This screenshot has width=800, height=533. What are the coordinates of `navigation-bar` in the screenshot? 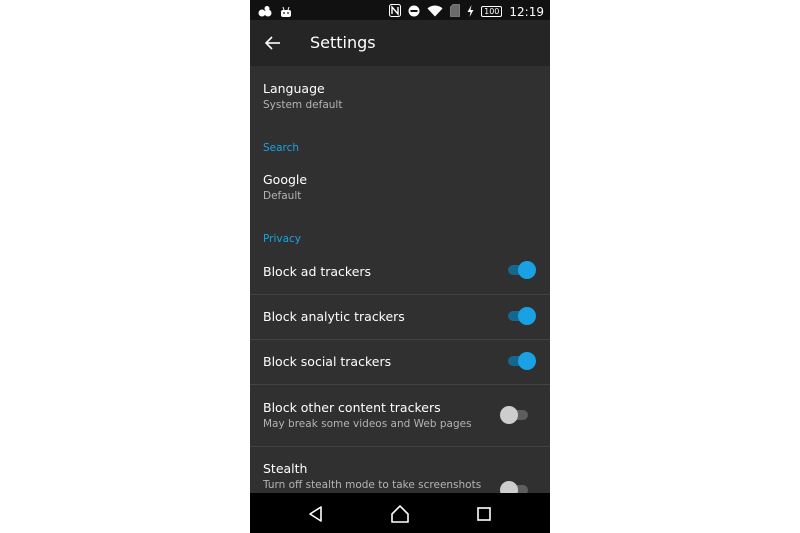 It's located at (400, 513).